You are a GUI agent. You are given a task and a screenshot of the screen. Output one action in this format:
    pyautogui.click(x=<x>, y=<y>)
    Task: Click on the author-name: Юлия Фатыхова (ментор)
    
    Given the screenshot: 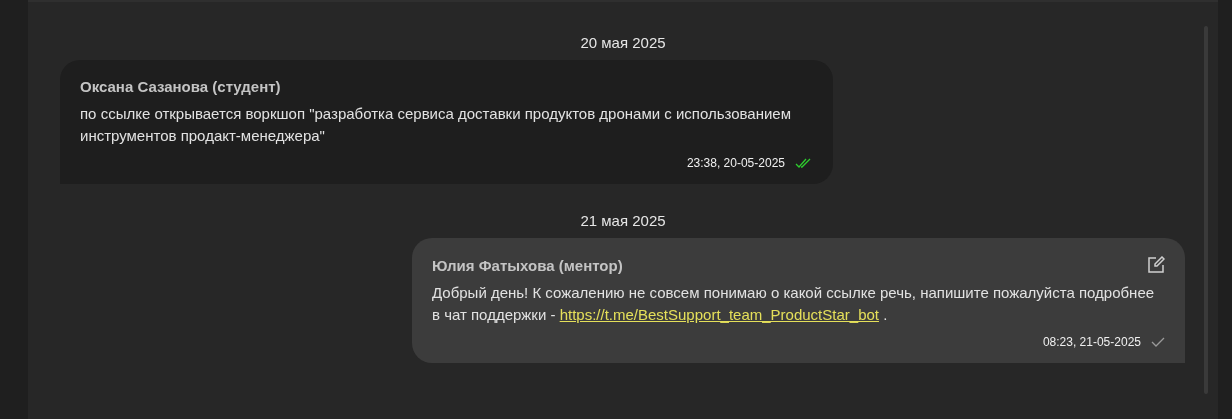 What is the action you would take?
    pyautogui.click(x=527, y=265)
    